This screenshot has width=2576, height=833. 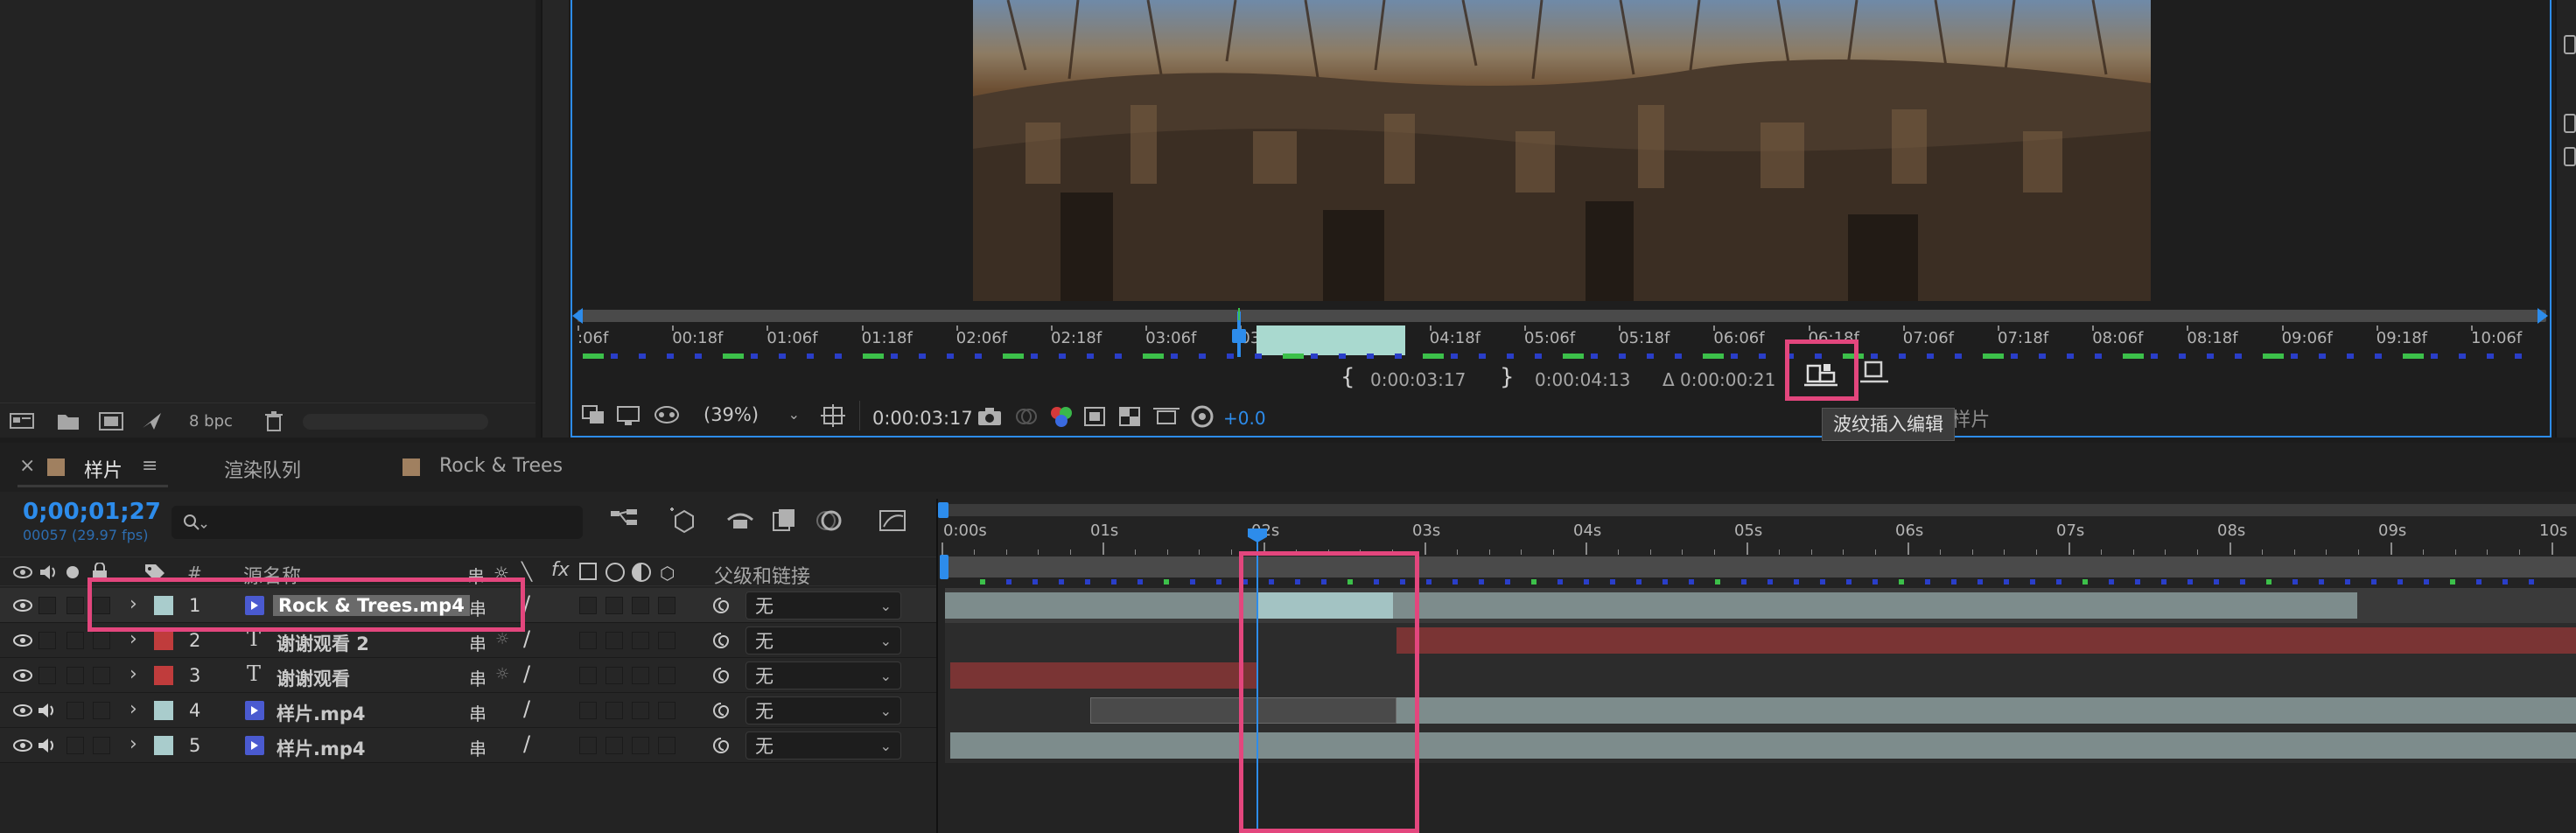 I want to click on out-point-bracket-icon: }, so click(x=1507, y=377).